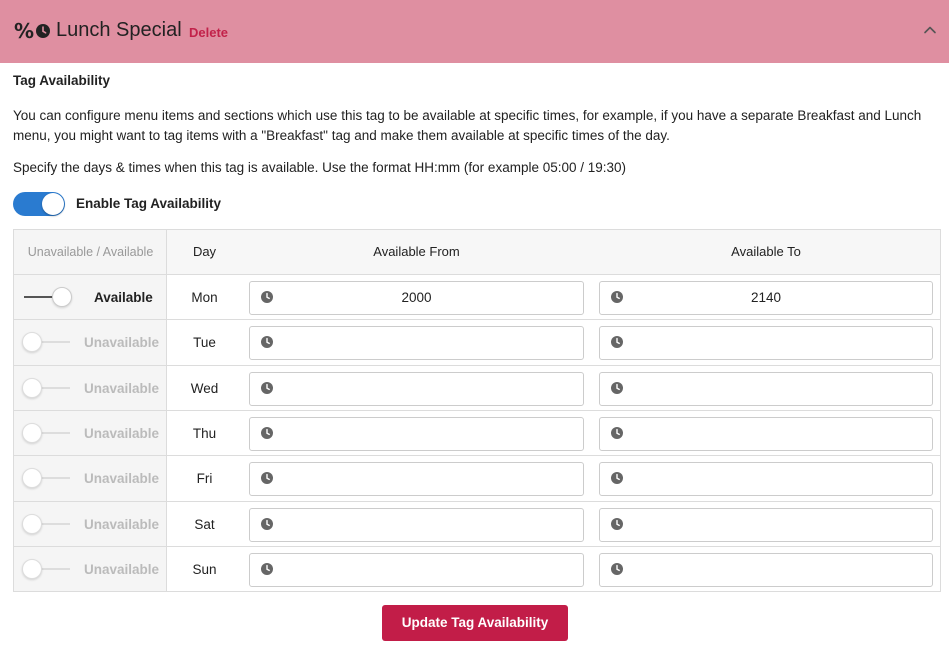 This screenshot has width=949, height=660. I want to click on availability-state: Available, so click(123, 297).